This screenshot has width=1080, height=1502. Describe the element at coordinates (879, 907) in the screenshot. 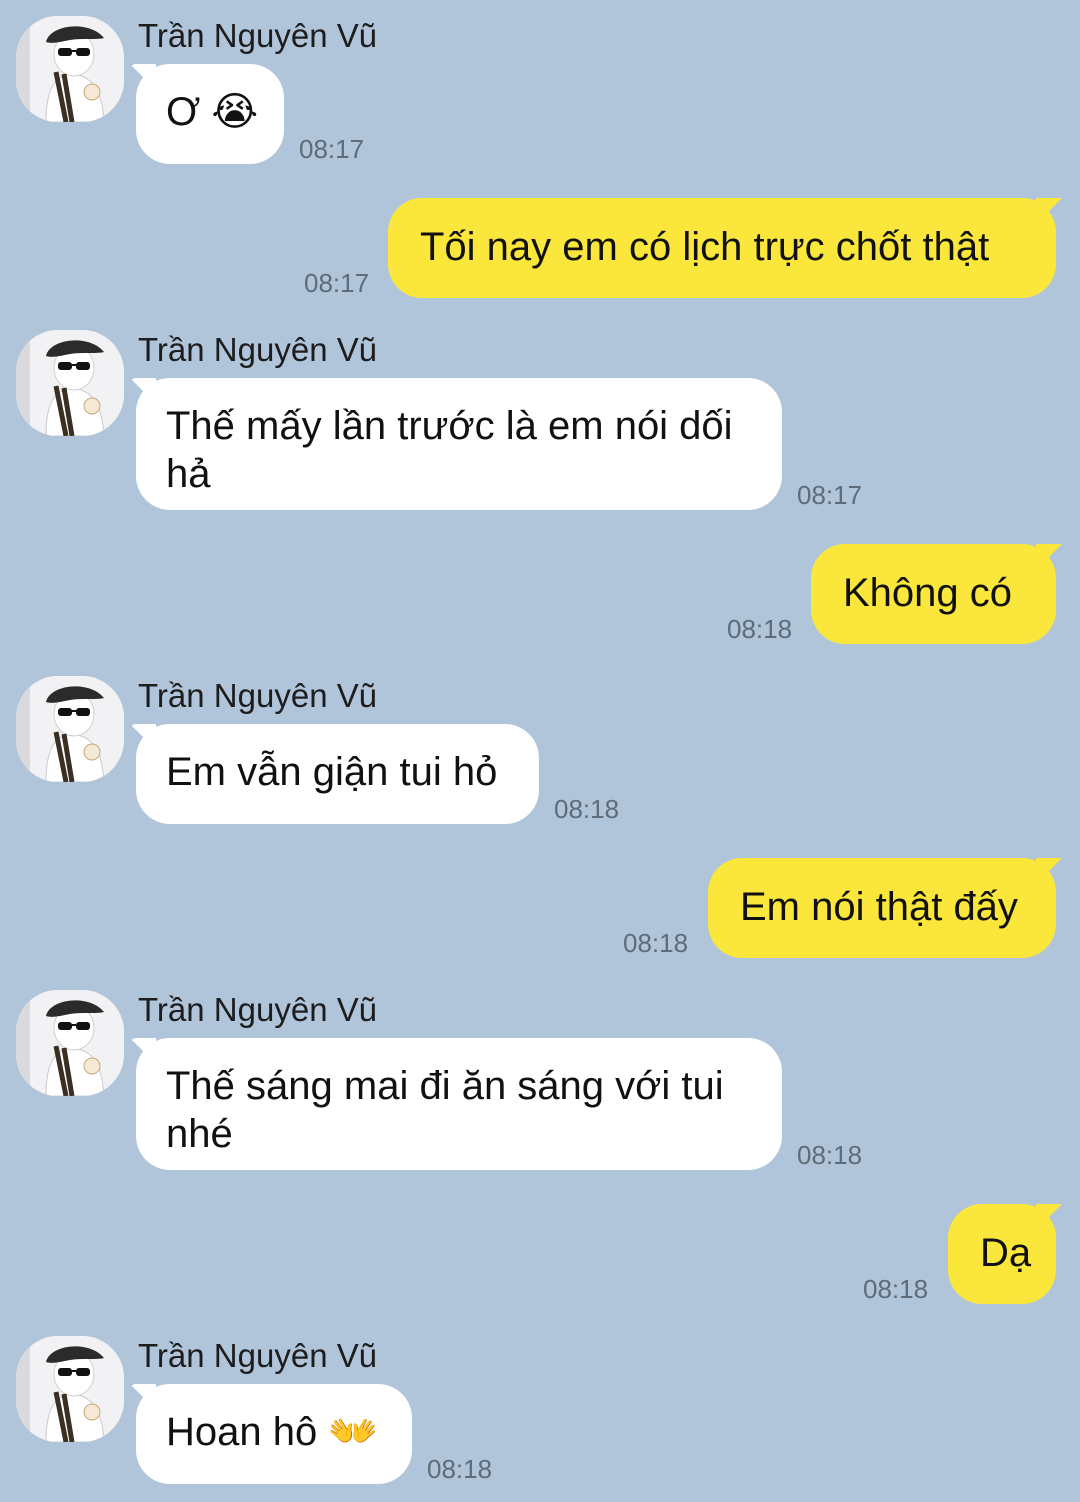

I see `message-text: Em nói thật đấy` at that location.